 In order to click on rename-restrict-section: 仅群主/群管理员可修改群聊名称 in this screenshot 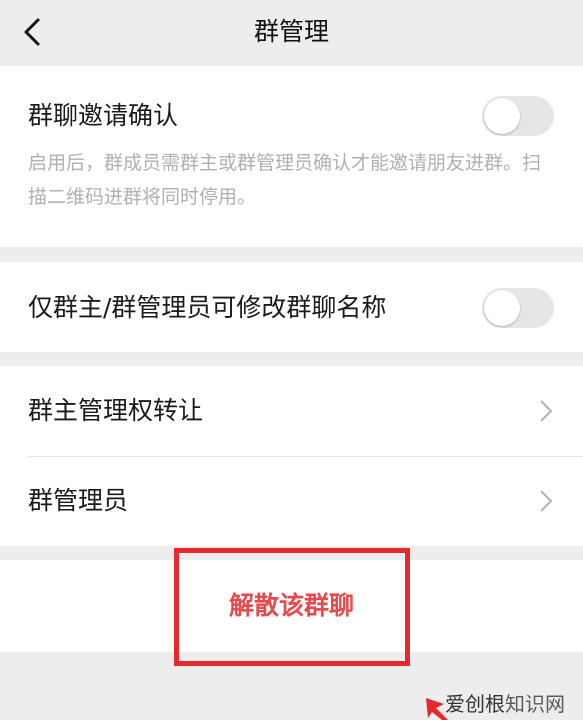, I will do `click(291, 307)`.